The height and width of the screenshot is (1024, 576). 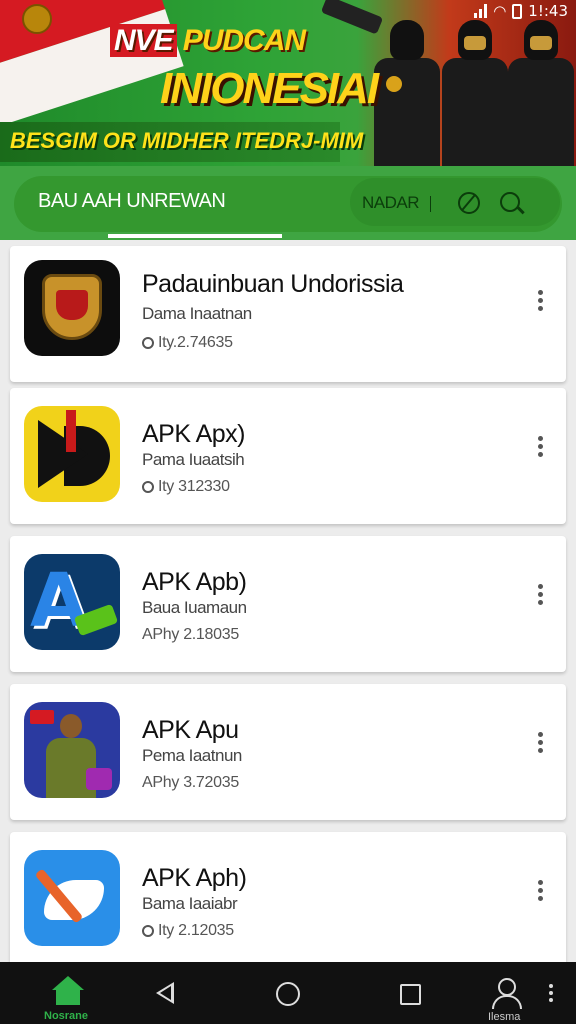 I want to click on emblem-icon, so click(x=37, y=19).